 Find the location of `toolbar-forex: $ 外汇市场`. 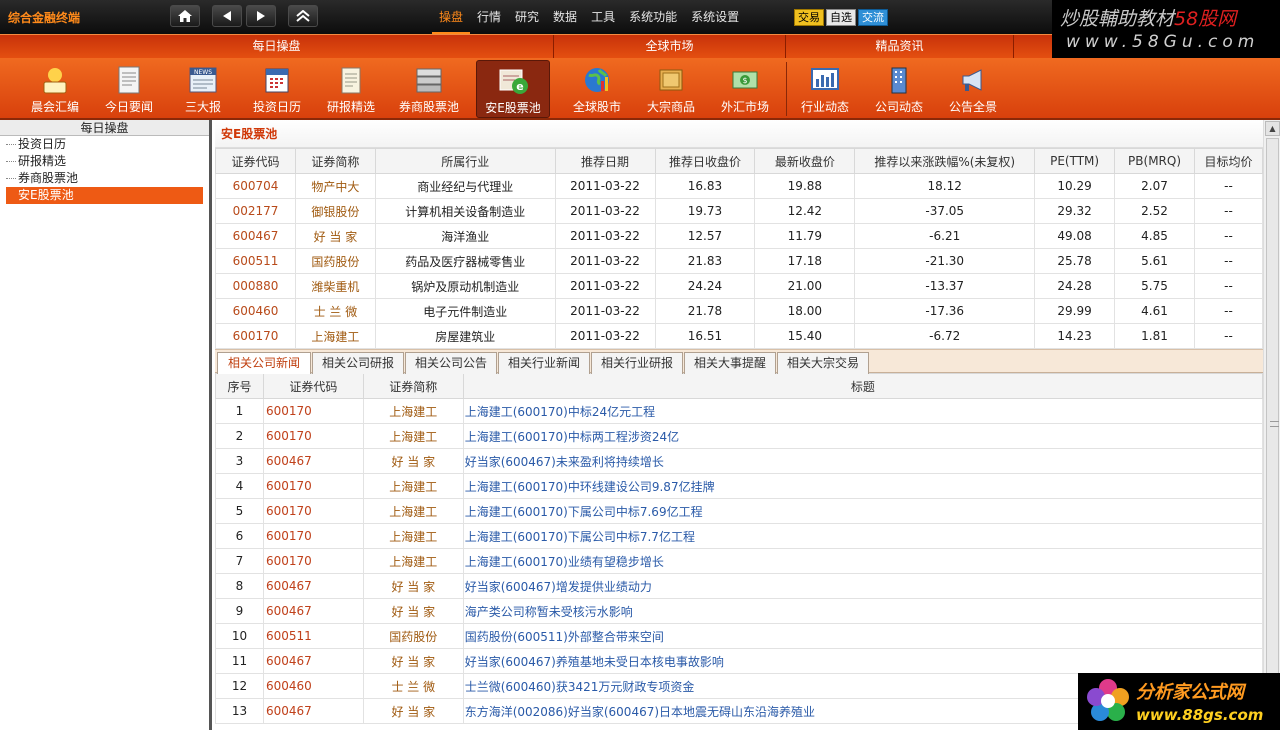

toolbar-forex: $ 外汇市场 is located at coordinates (745, 89).